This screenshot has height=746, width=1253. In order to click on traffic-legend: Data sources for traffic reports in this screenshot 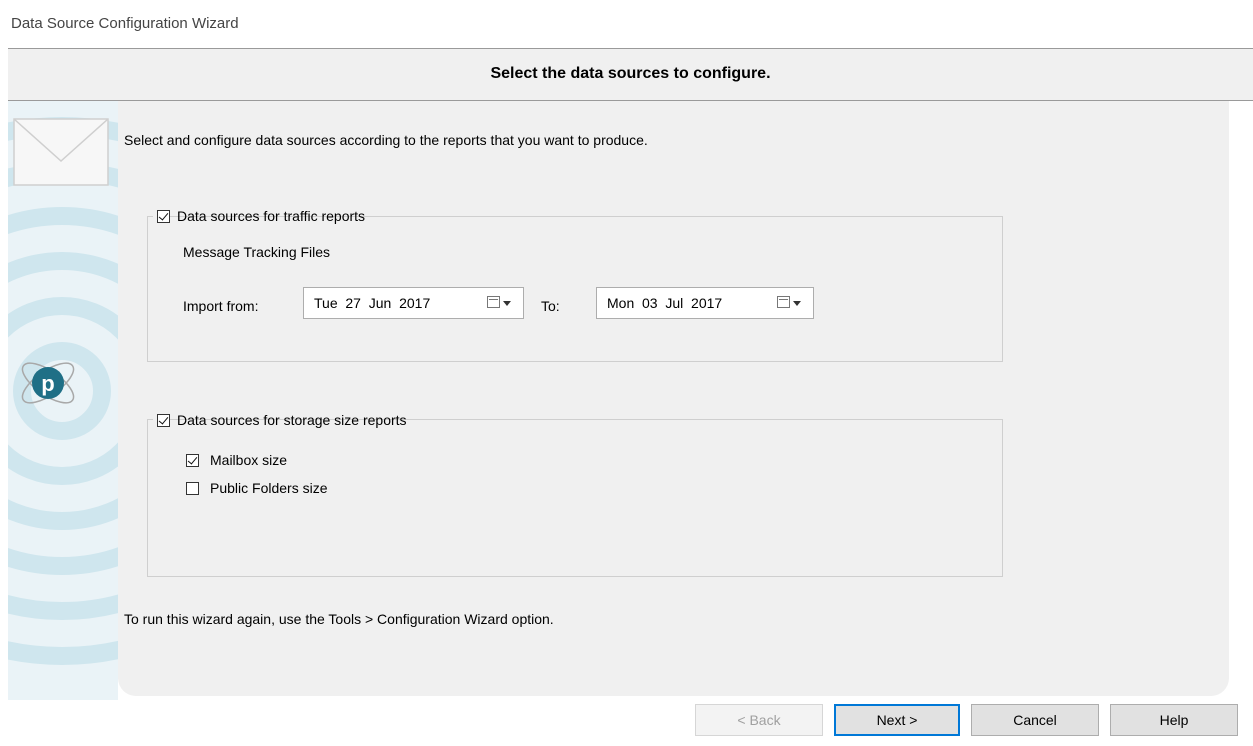, I will do `click(259, 217)`.